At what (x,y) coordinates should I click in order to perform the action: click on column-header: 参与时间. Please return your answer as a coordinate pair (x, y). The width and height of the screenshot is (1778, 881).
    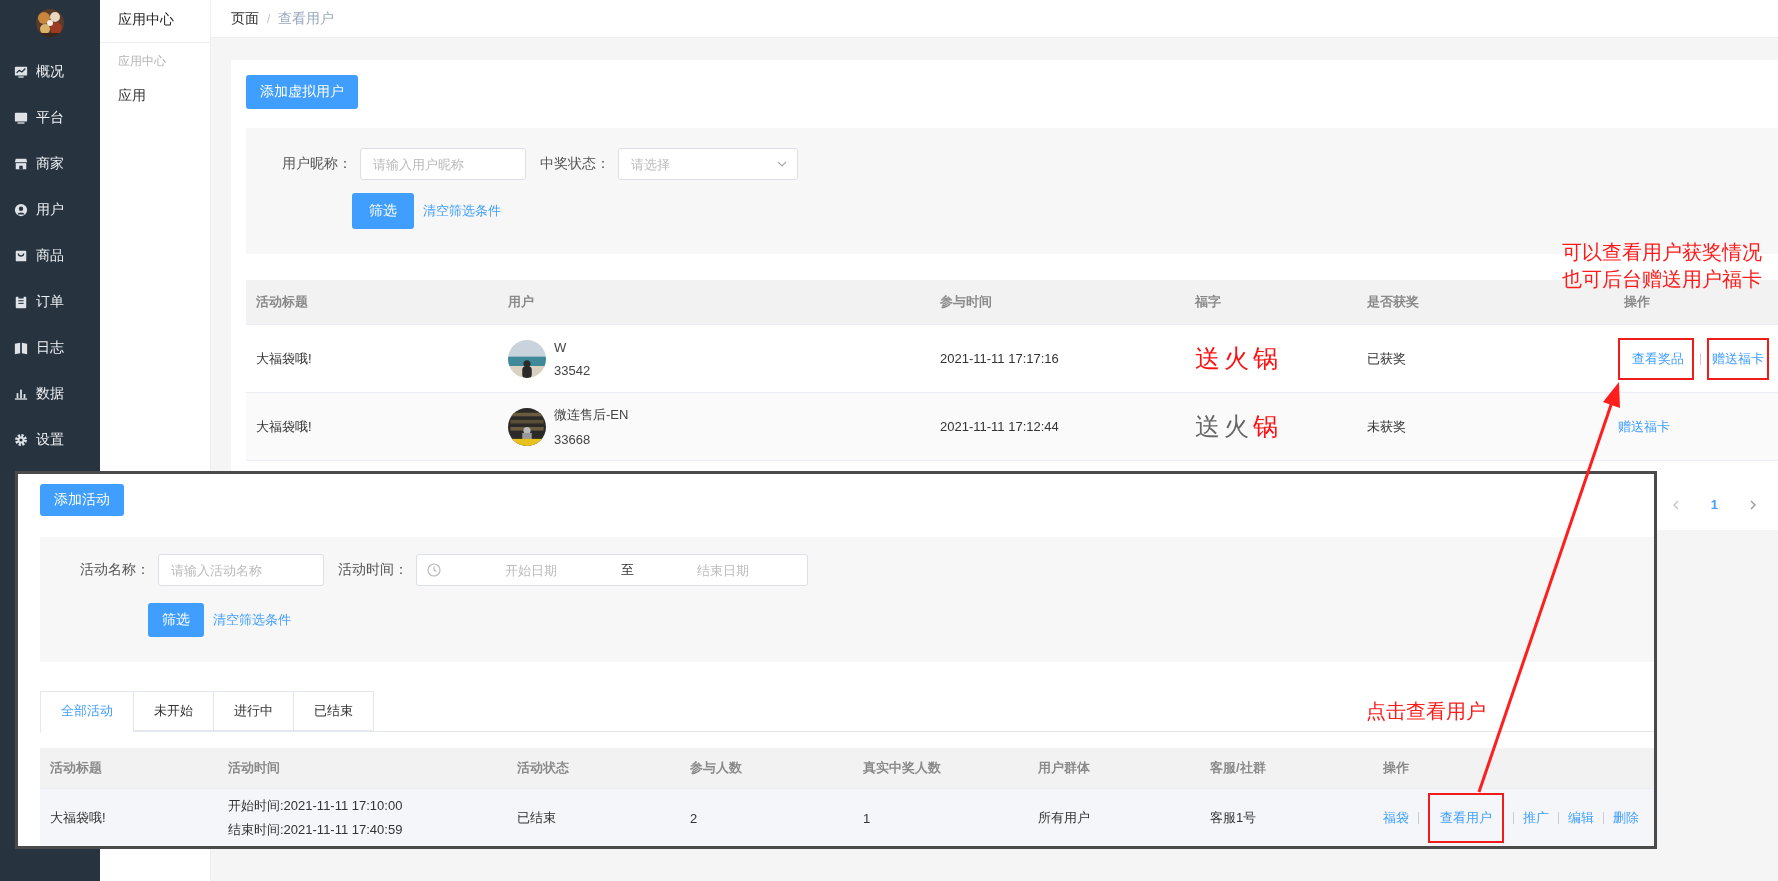
    Looking at the image, I should click on (966, 302).